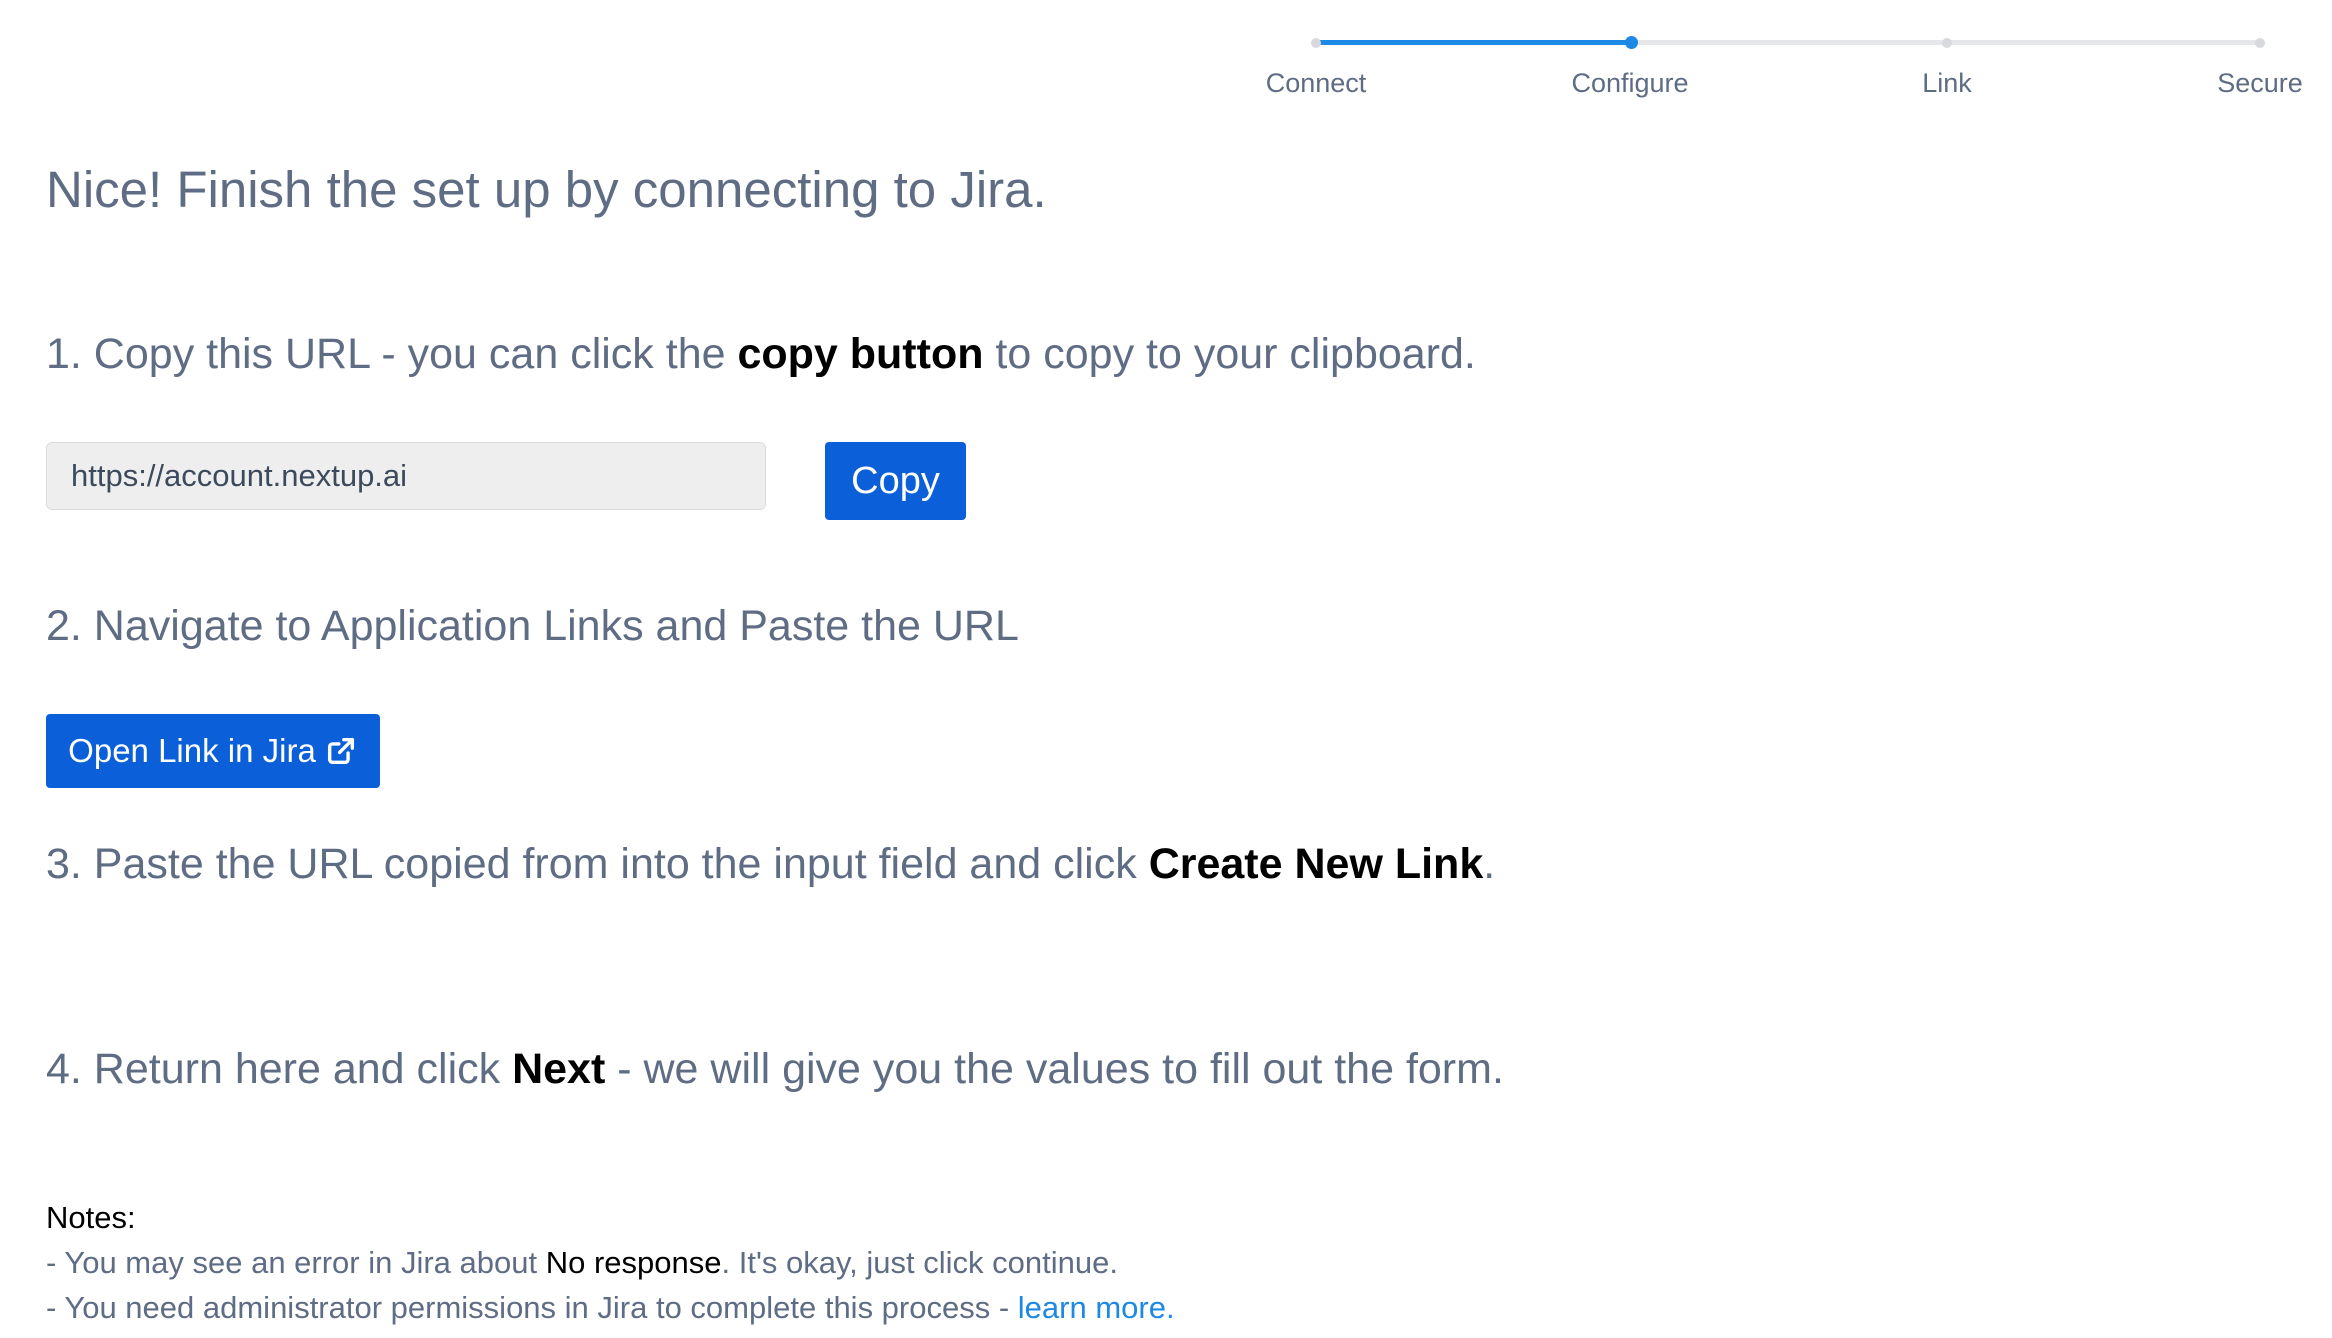  I want to click on external-link-icon, so click(341, 751).